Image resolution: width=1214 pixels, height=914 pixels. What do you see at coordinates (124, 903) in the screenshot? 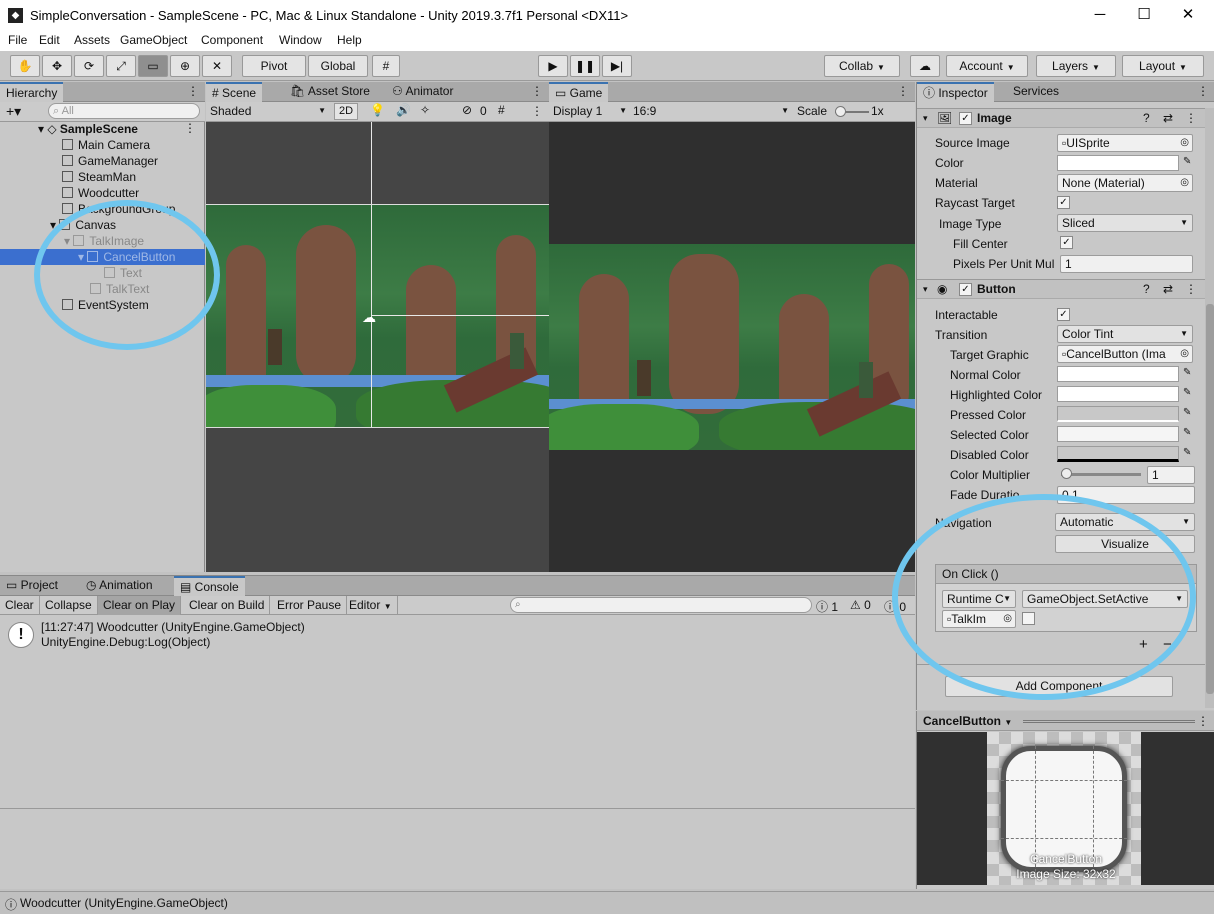
I see `status-message: Woodcutter (UnityEngine.GameObject)` at bounding box center [124, 903].